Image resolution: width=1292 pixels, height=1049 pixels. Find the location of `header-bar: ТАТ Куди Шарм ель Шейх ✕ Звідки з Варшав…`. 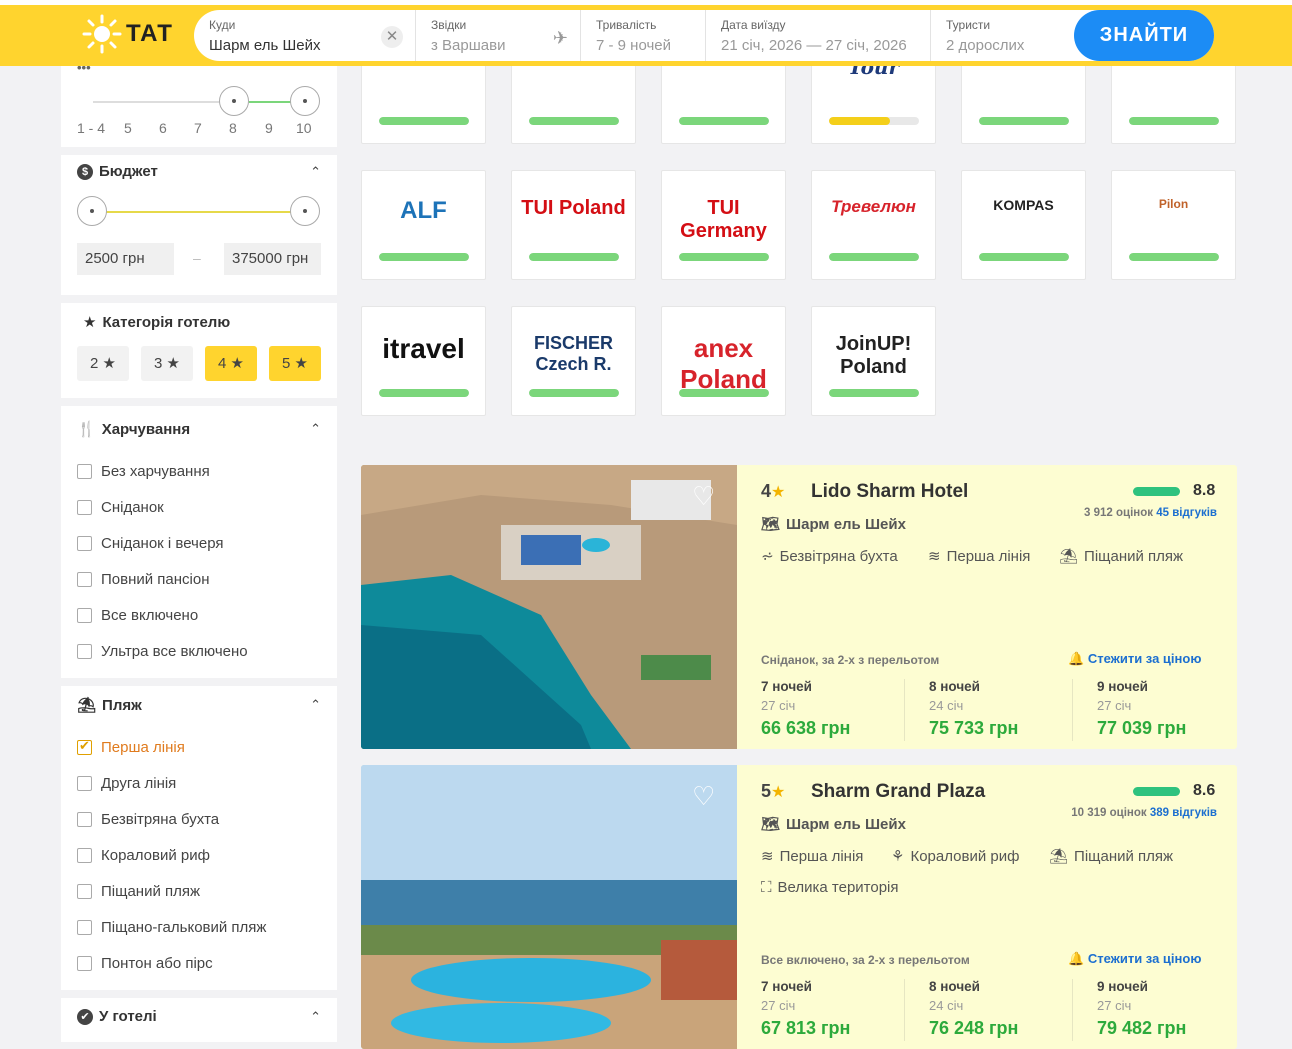

header-bar: ТАТ Куди Шарм ель Шейх ✕ Звідки з Варшав… is located at coordinates (646, 33).